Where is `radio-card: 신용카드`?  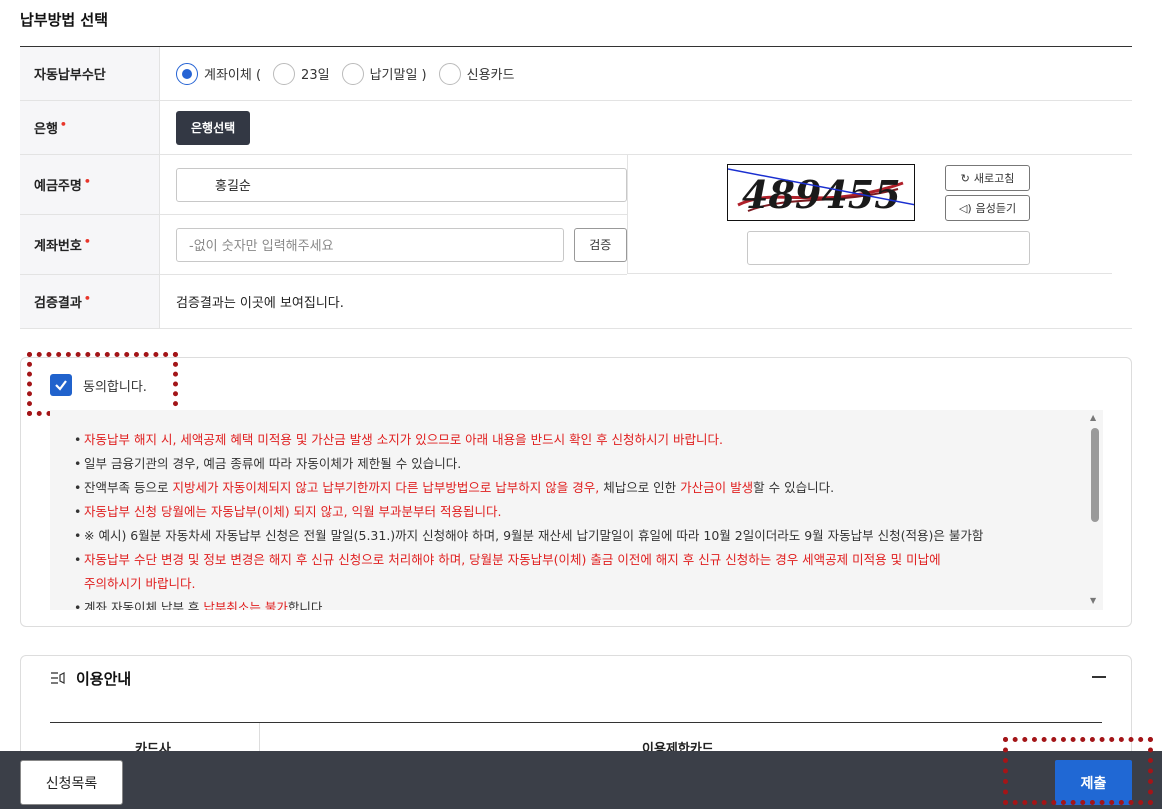
radio-card: 신용카드 is located at coordinates (476, 73).